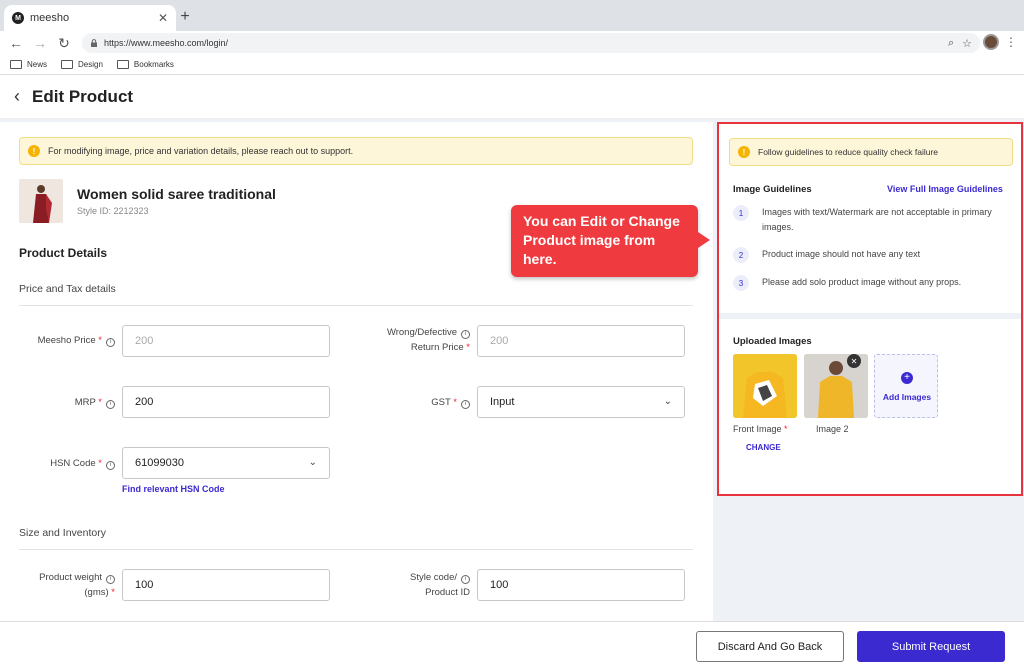  Describe the element at coordinates (741, 213) in the screenshot. I see `step-number: 1` at that location.